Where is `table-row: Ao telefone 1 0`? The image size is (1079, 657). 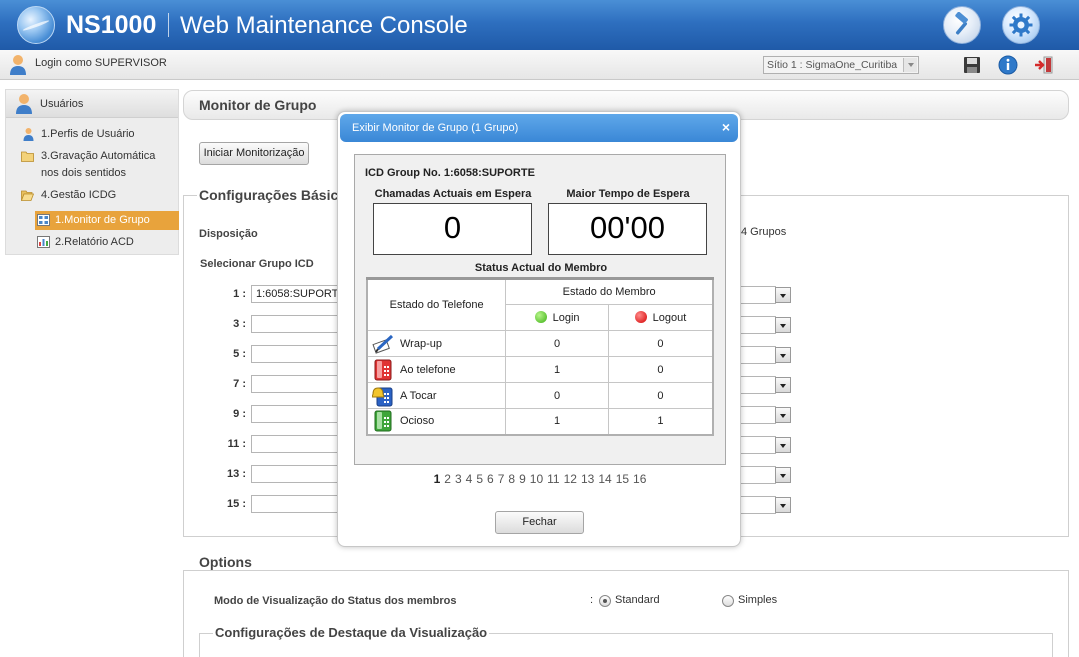 table-row: Ao telefone 1 0 is located at coordinates (540, 369).